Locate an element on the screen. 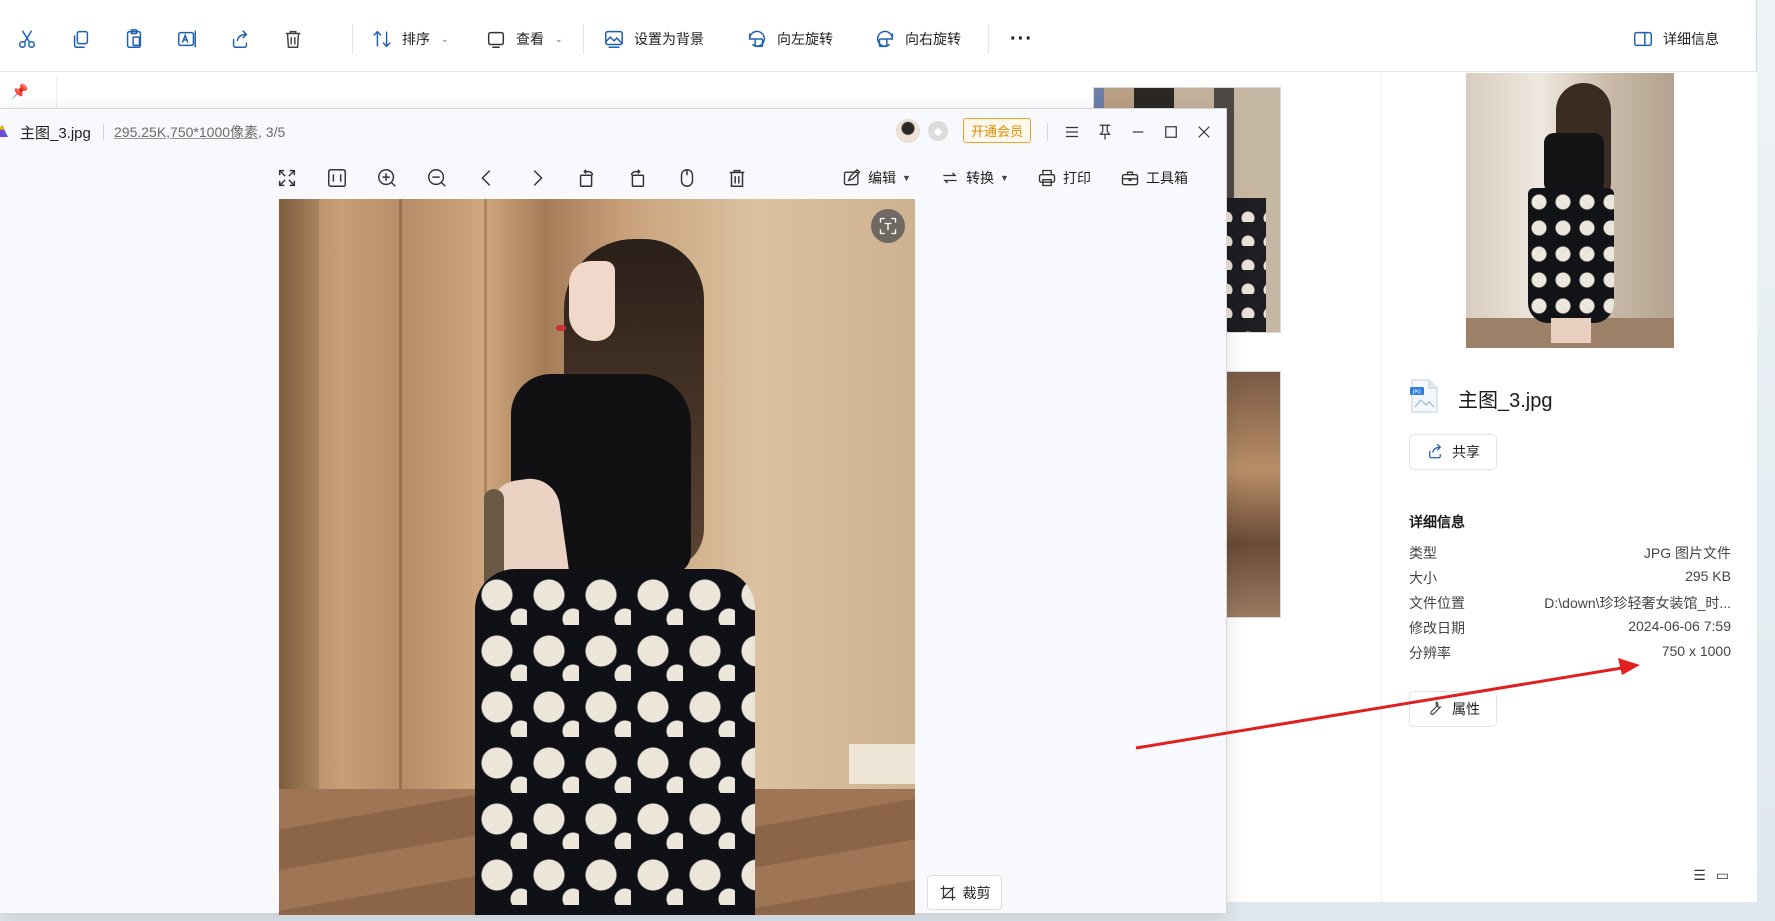 This screenshot has width=1775, height=921. detail-key: 分辨率 is located at coordinates (1430, 653).